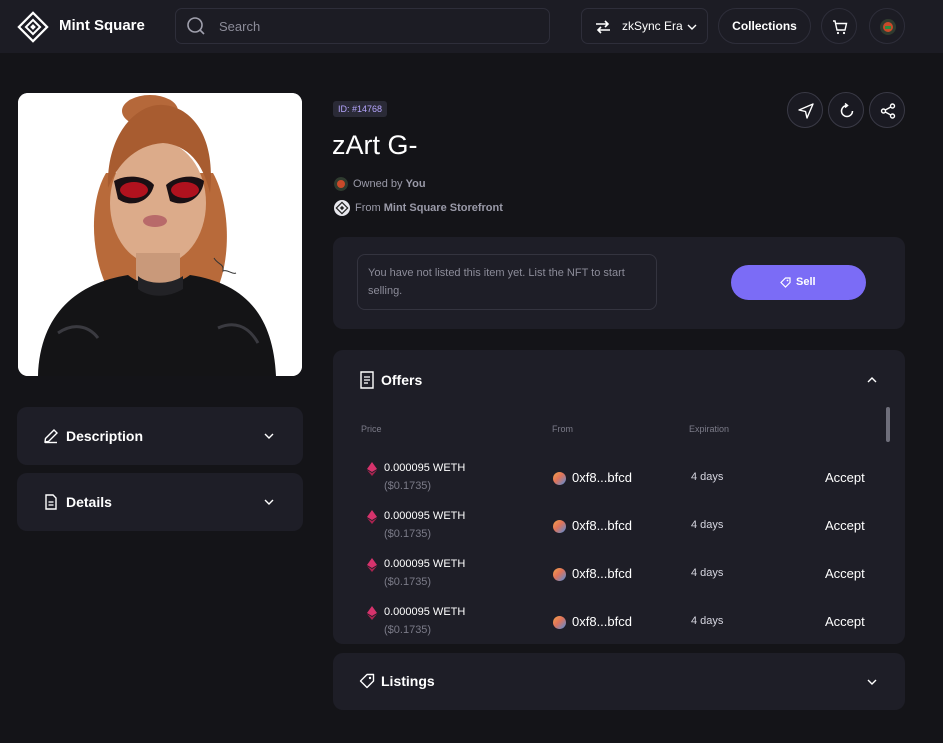 This screenshot has height=743, width=943. What do you see at coordinates (105, 436) in the screenshot?
I see `description-label: Description` at bounding box center [105, 436].